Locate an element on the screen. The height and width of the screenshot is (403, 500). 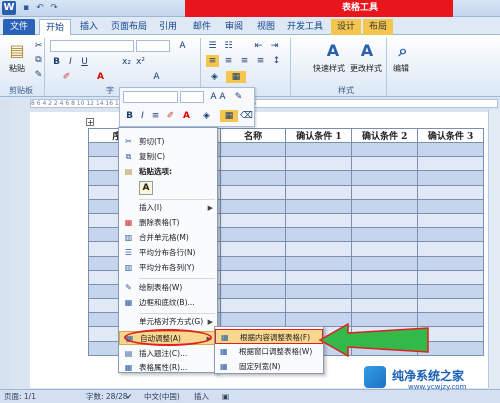
mini-bold-button: B is located at coordinates (129, 116).